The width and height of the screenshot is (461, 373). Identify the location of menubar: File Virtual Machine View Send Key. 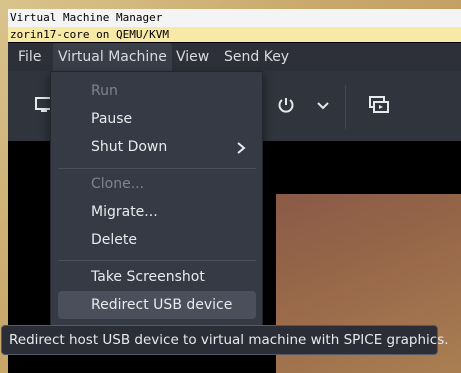
(234, 57).